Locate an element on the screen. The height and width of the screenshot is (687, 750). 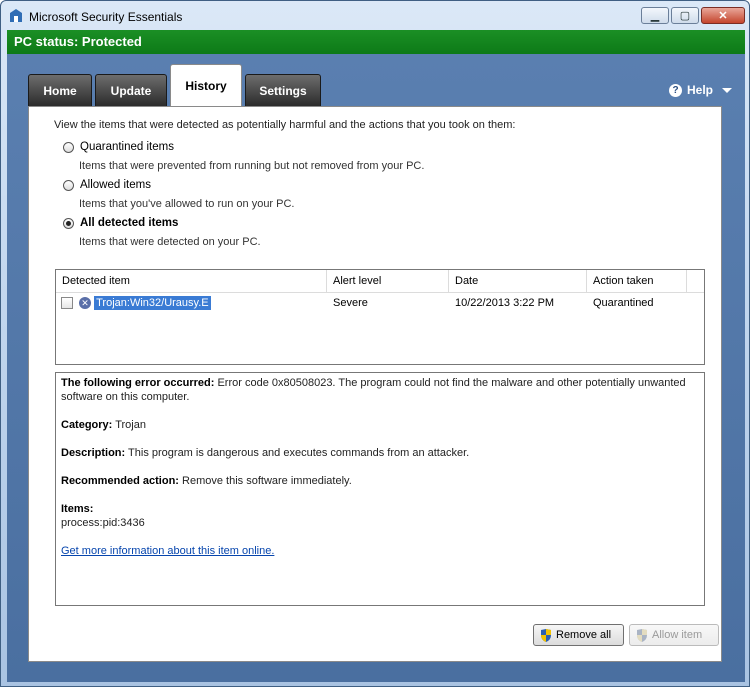
threat-name: Trojan:Win32/Urausy.E is located at coordinates (152, 303).